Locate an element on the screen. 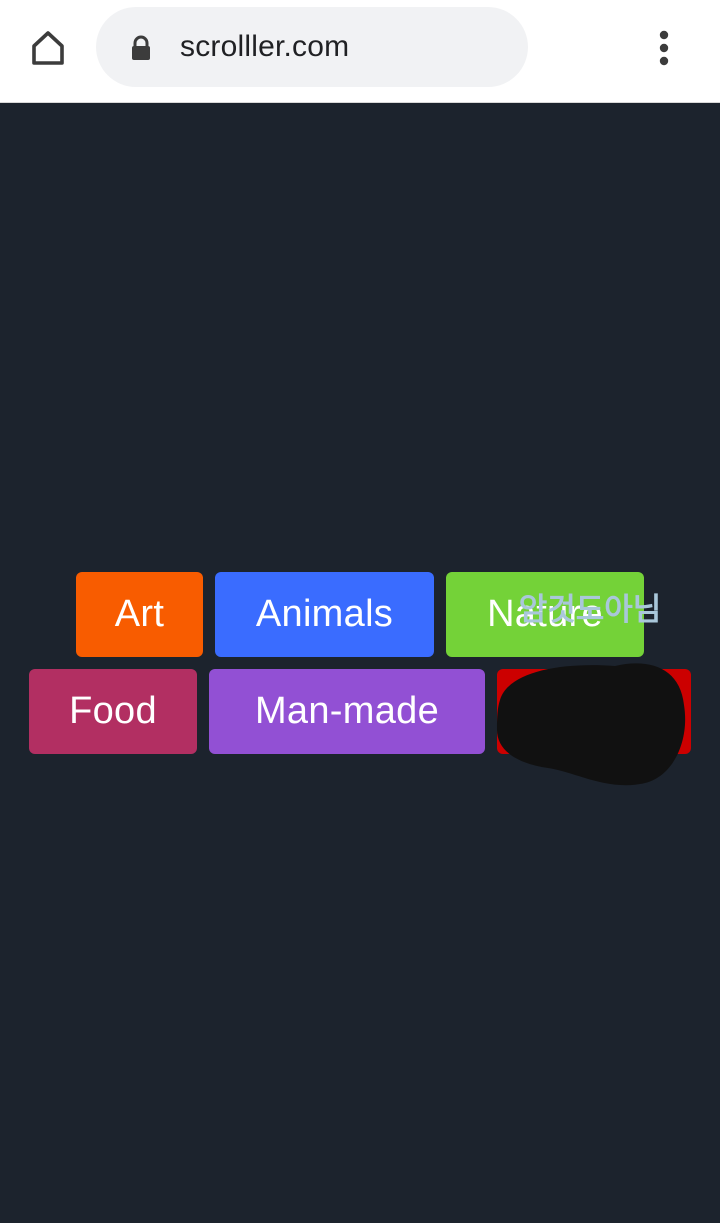 The image size is (720, 1223). scribble-text: 암것도아님 is located at coordinates (590, 610).